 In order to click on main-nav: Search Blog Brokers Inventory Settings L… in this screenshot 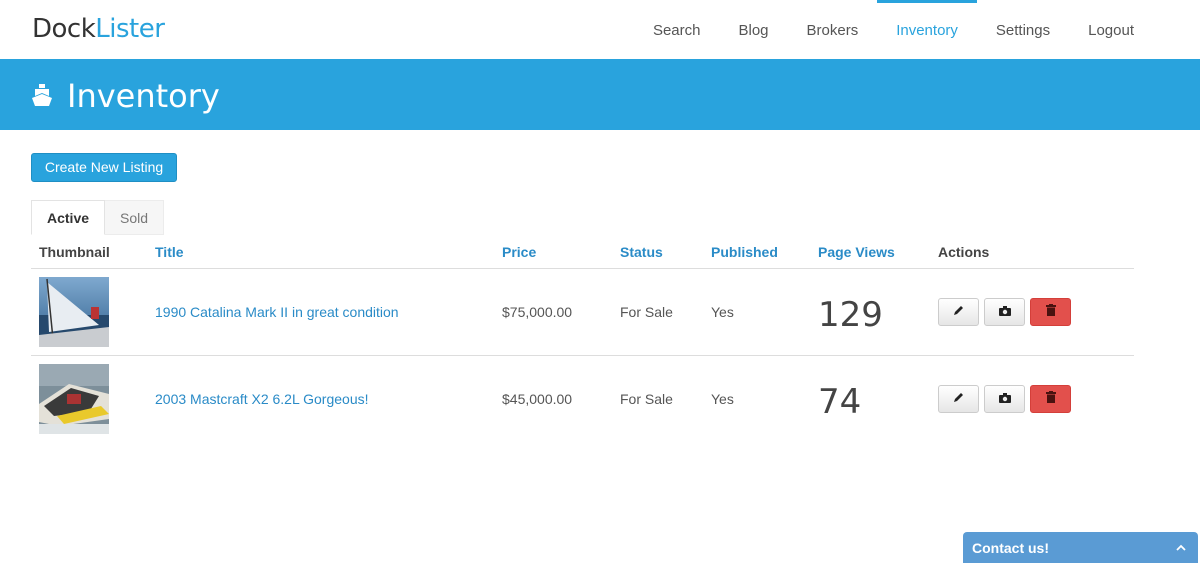, I will do `click(893, 29)`.